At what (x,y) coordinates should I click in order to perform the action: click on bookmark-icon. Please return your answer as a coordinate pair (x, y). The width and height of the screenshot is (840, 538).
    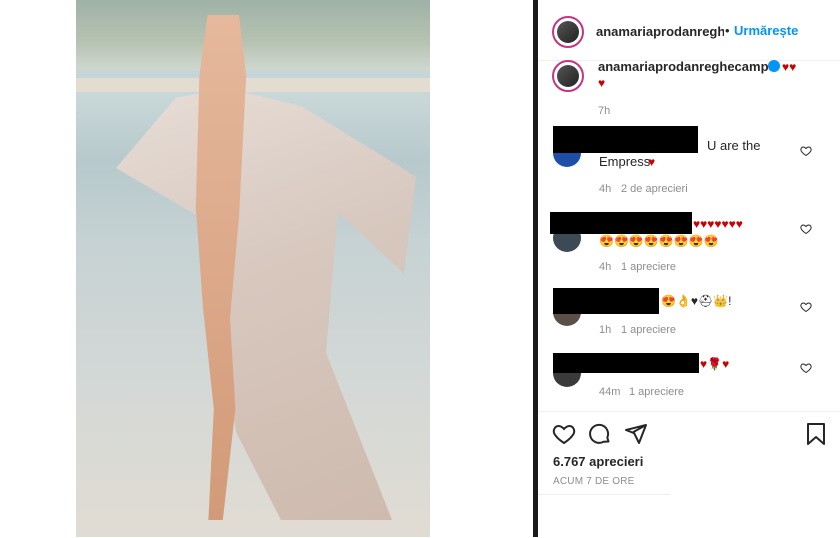
    Looking at the image, I should click on (816, 434).